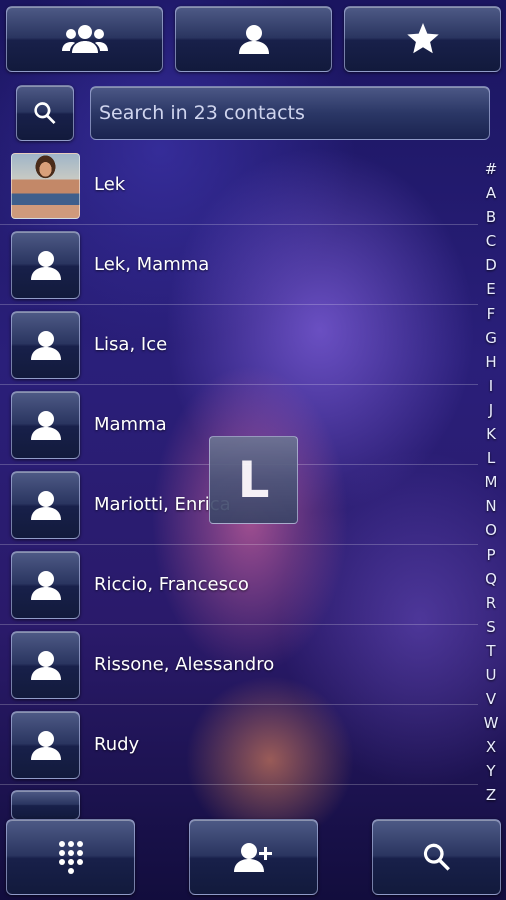 This screenshot has width=506, height=900. I want to click on group-icon, so click(84, 39).